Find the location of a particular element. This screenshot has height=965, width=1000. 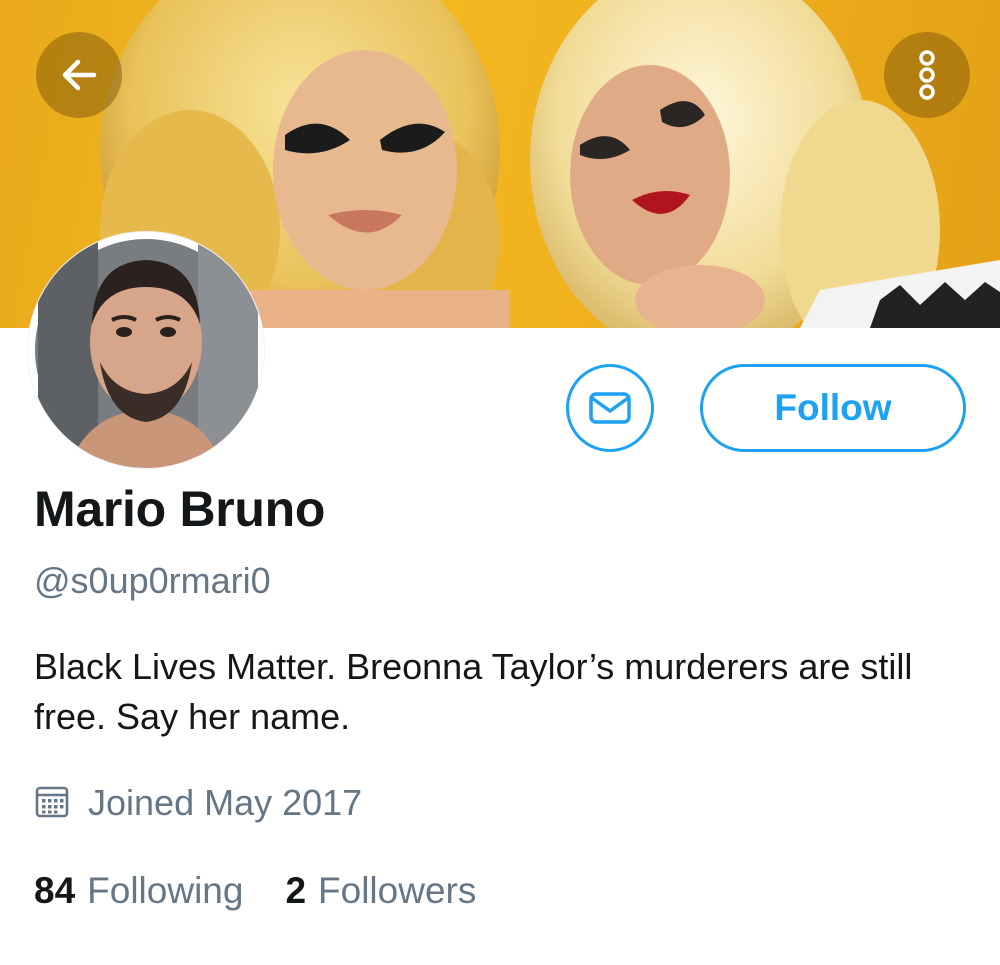

following-label: Following is located at coordinates (165, 890).